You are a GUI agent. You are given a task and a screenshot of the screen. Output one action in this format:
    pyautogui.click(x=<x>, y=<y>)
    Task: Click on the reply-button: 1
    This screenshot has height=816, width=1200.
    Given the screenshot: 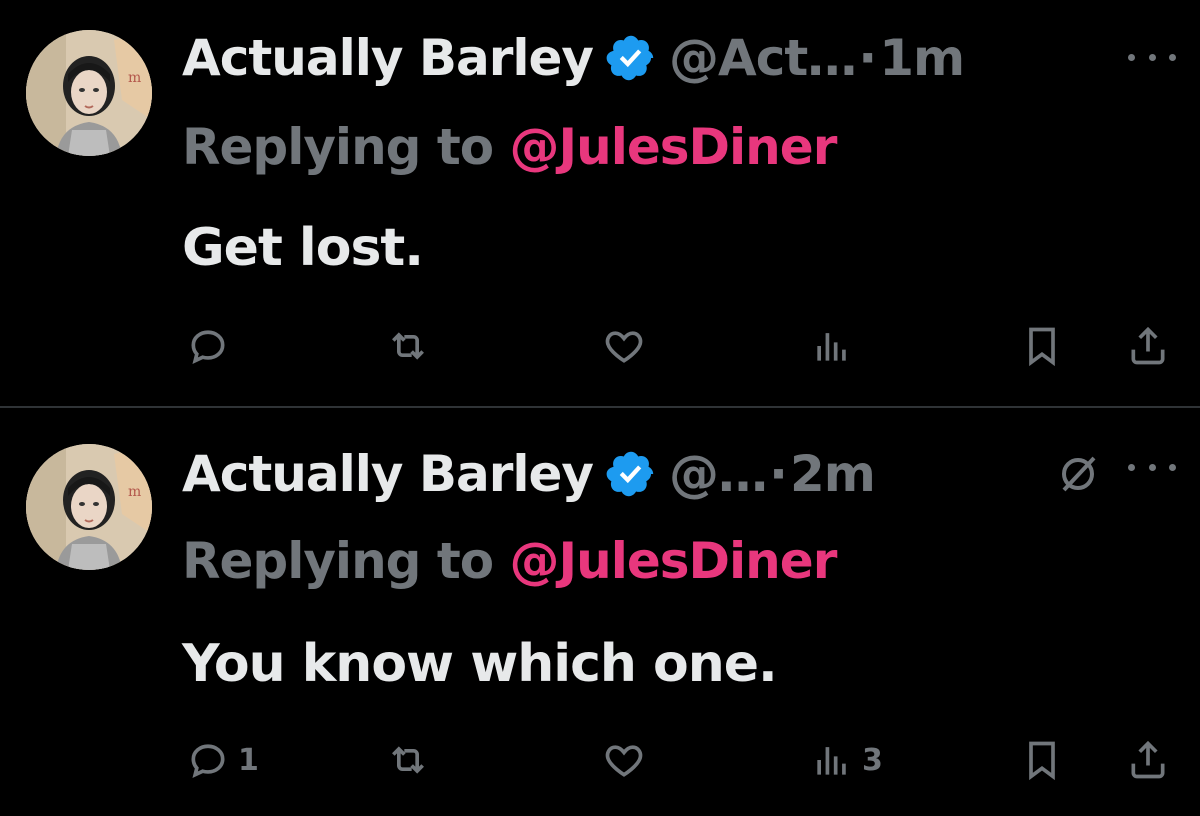 What is the action you would take?
    pyautogui.click(x=222, y=760)
    